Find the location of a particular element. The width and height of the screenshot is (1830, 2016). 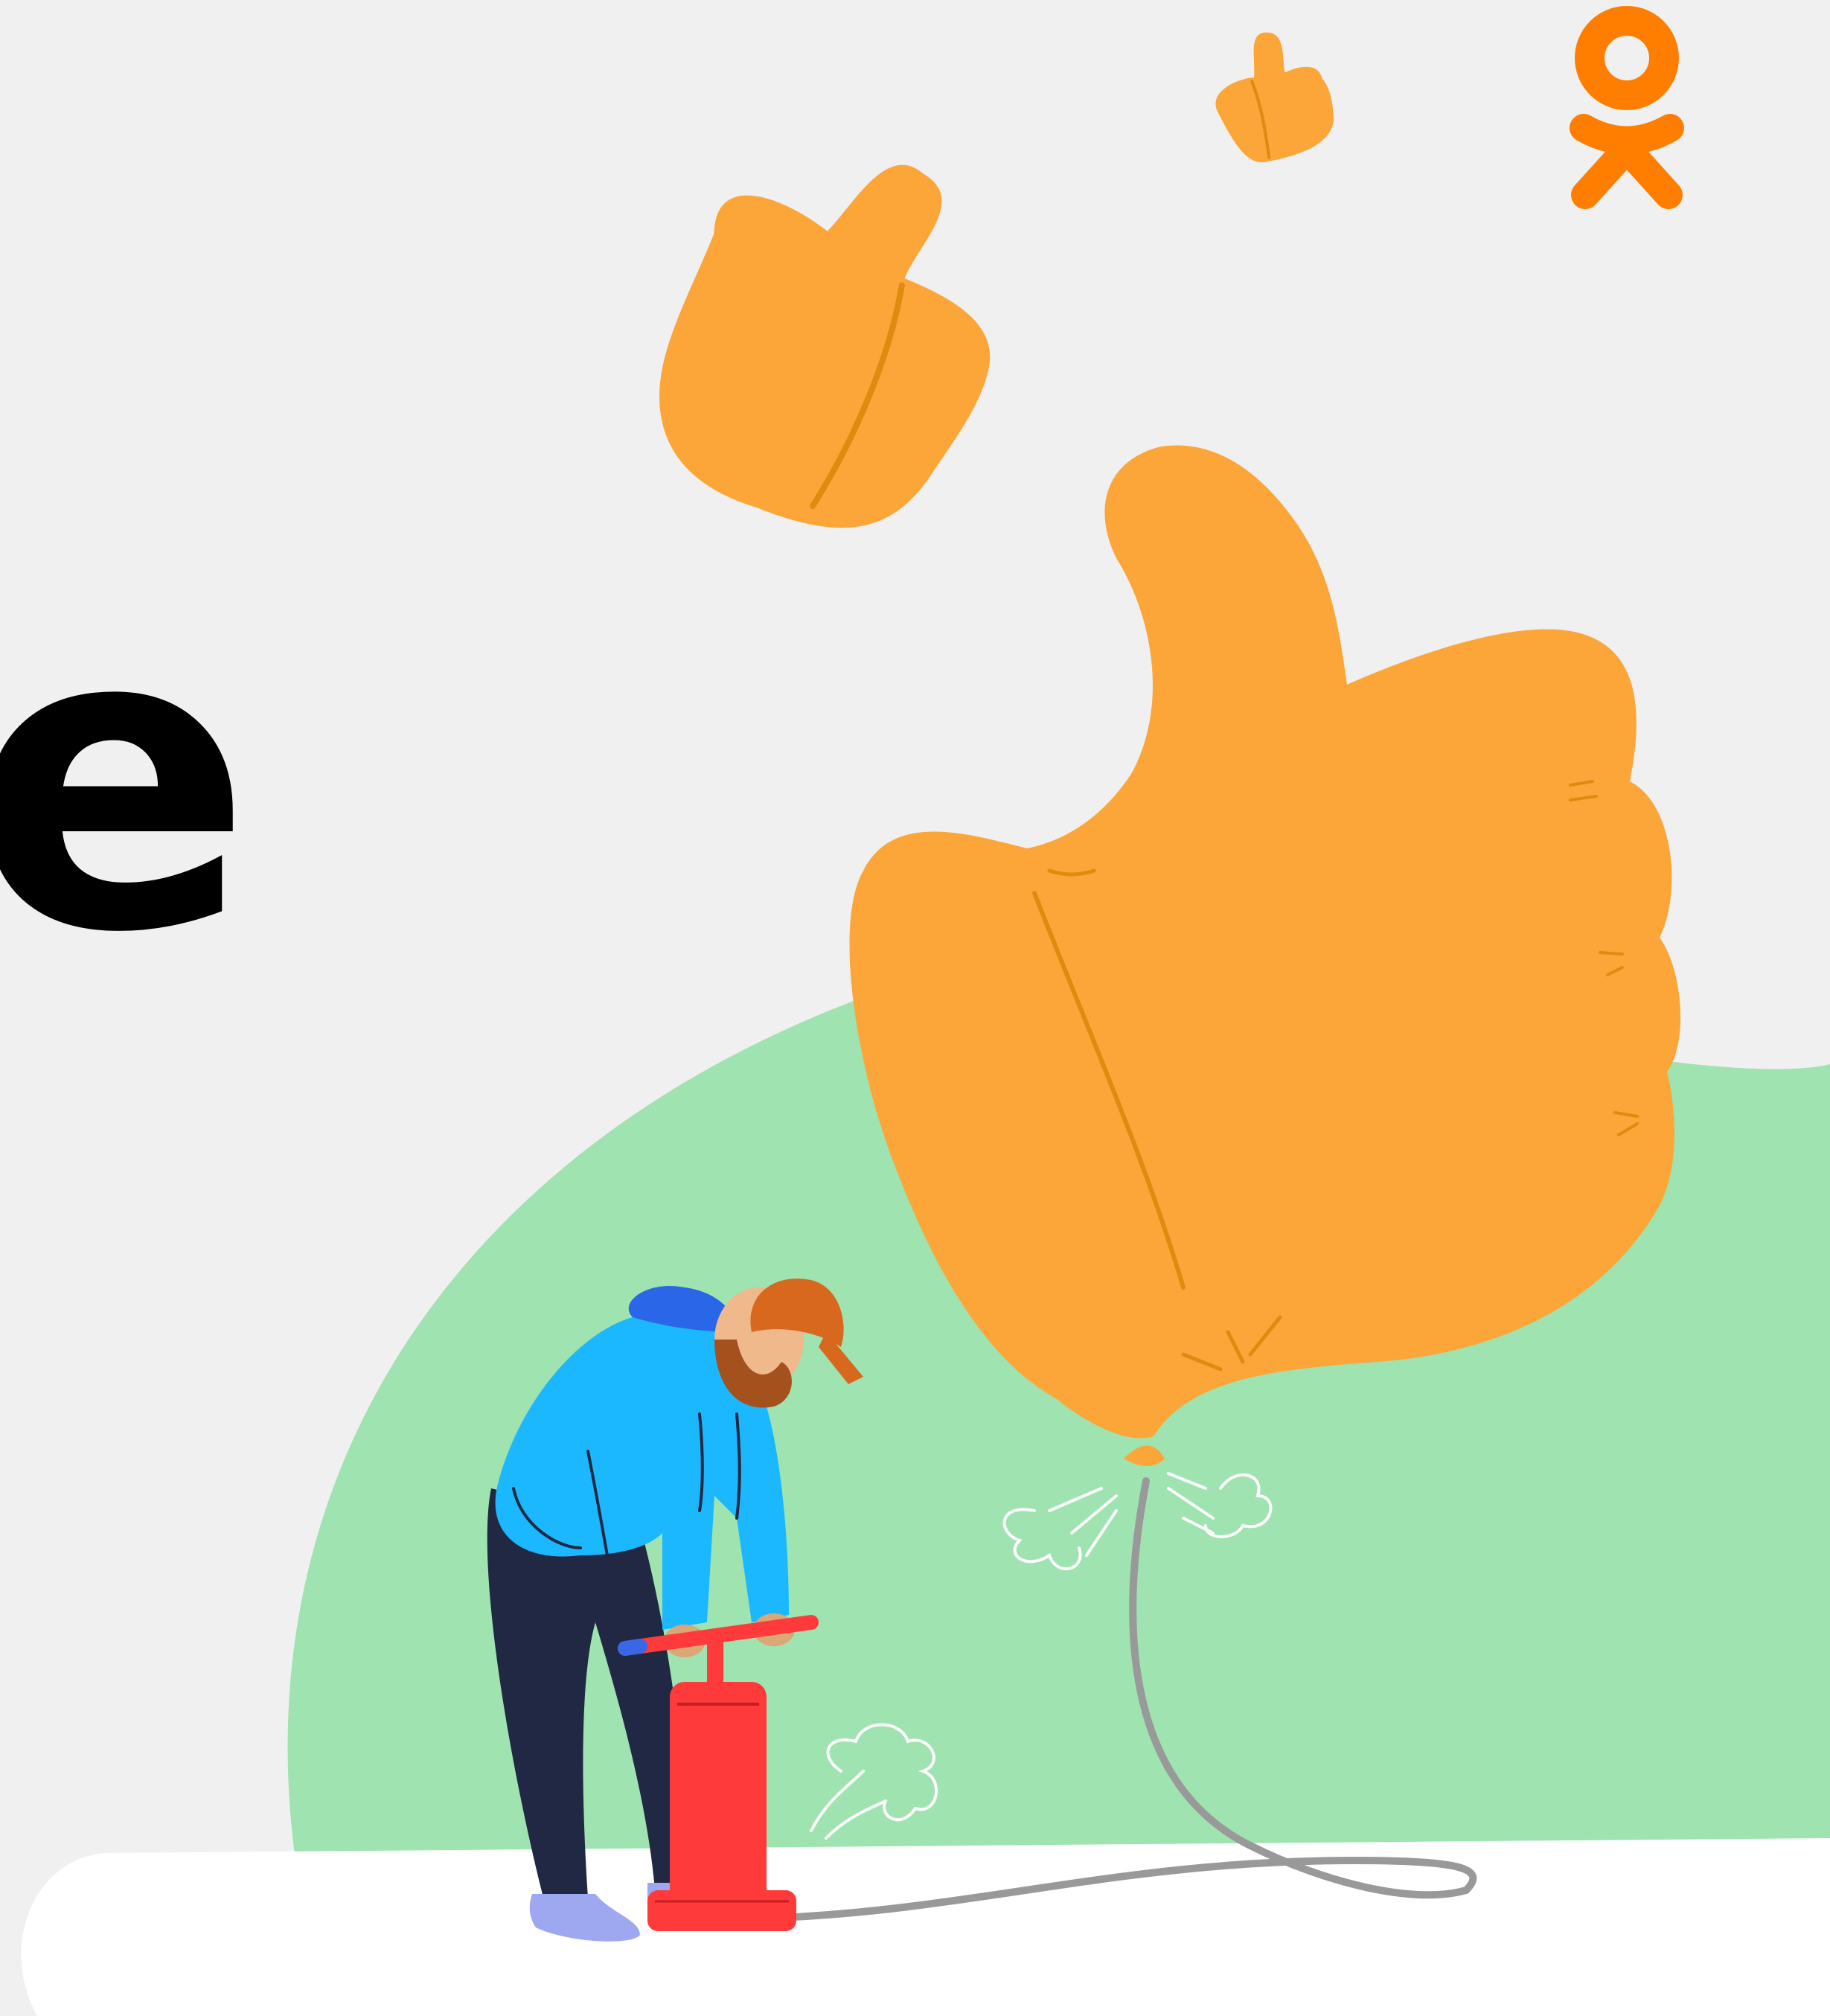

thumbs-up-small-icon is located at coordinates (825, 346).